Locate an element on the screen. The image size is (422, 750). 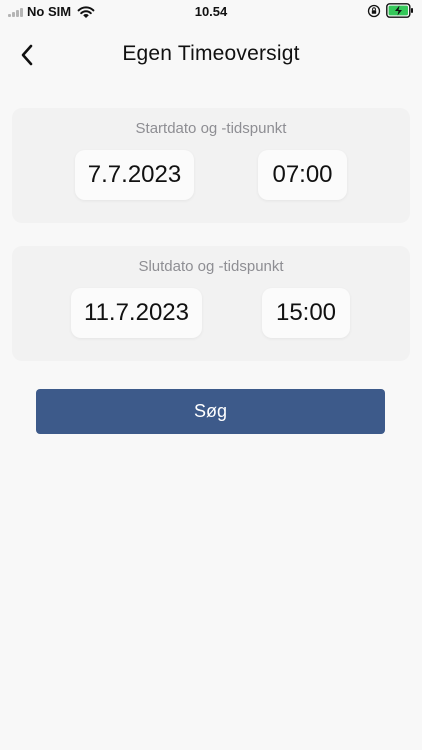
status-bar: No SIM 10.54 is located at coordinates (211, 12).